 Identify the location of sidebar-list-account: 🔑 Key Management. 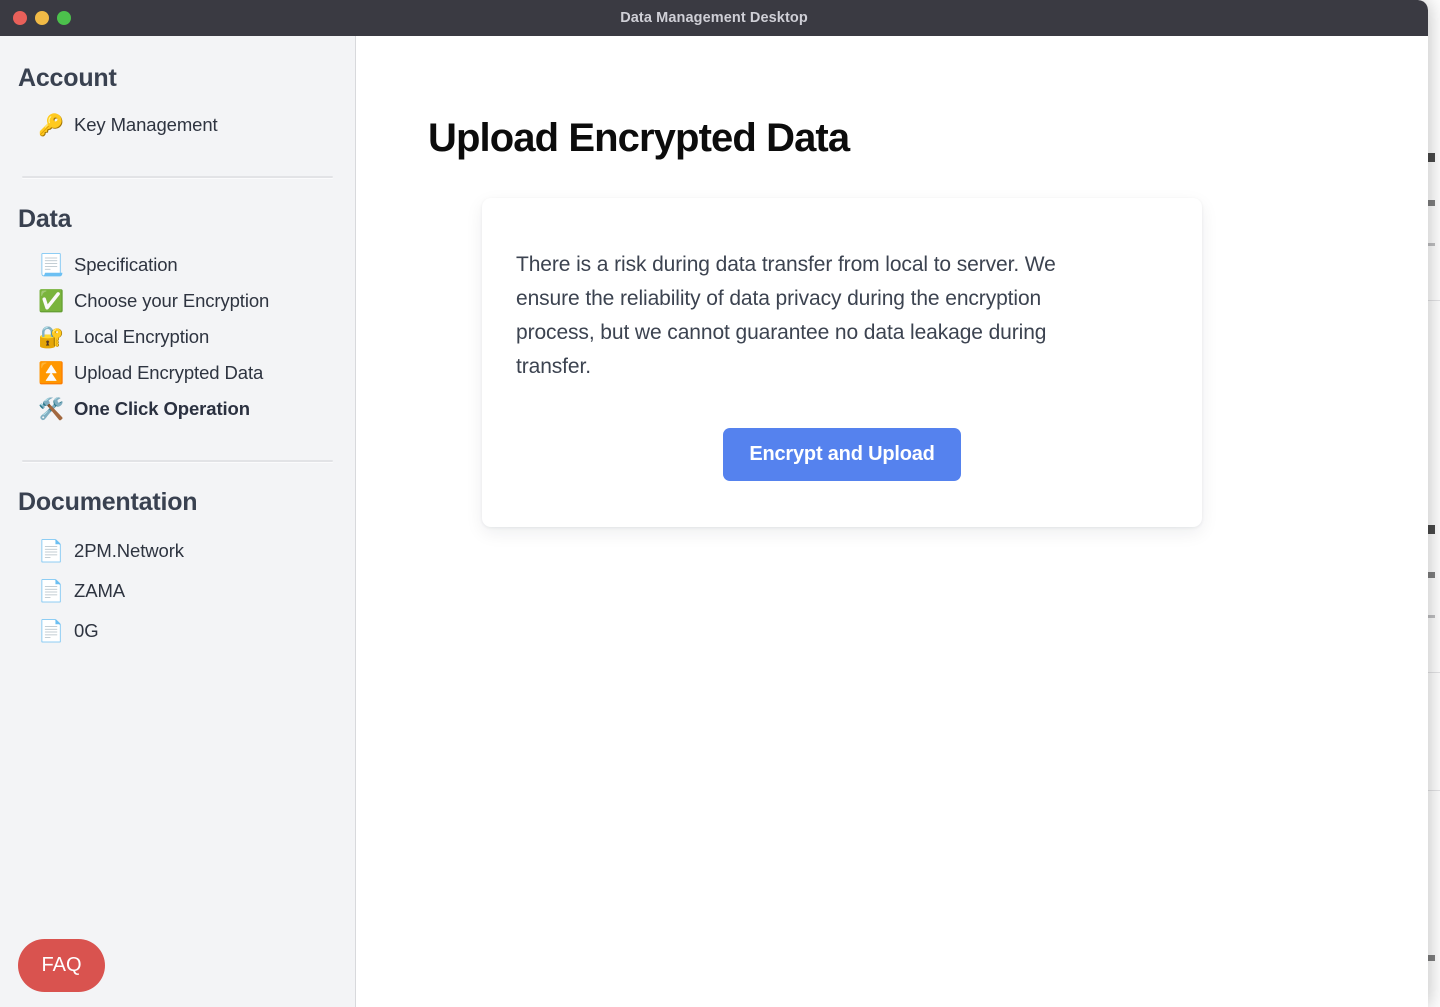
(177, 125).